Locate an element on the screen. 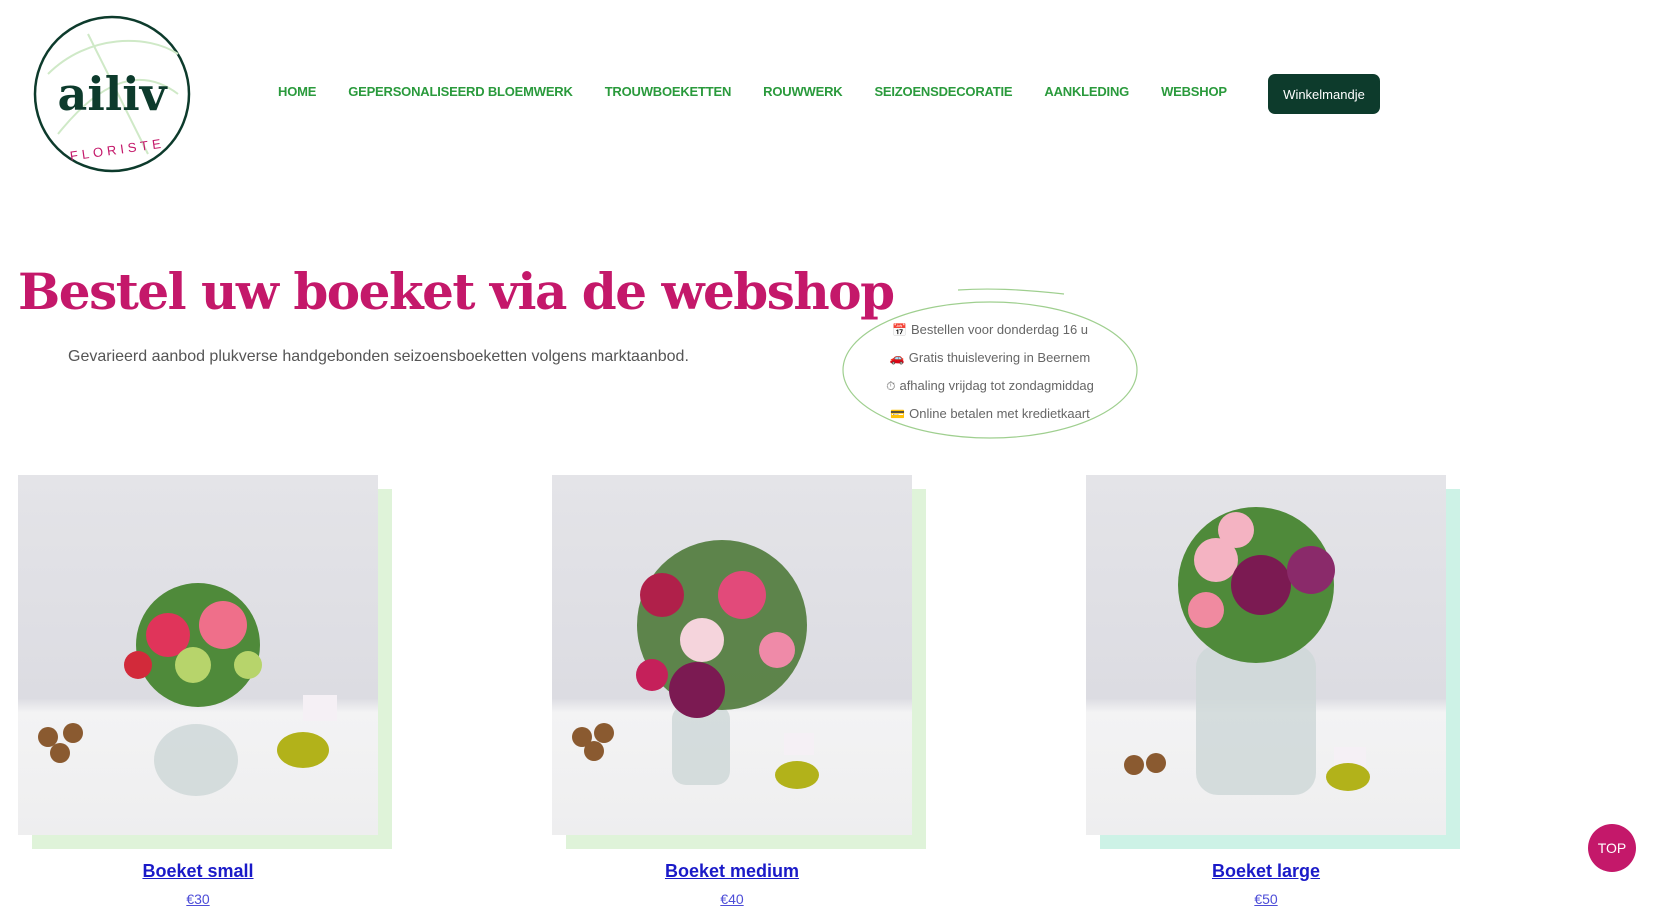 This screenshot has width=1660, height=916. product-name: Boeket small is located at coordinates (198, 871).